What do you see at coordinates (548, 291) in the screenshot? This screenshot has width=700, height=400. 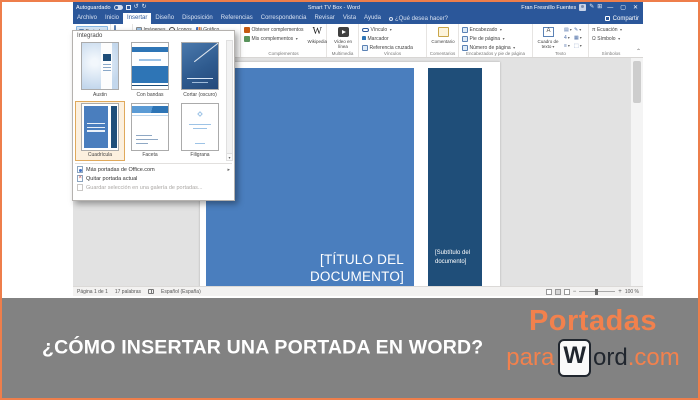 I see `read-mode-icon` at bounding box center [548, 291].